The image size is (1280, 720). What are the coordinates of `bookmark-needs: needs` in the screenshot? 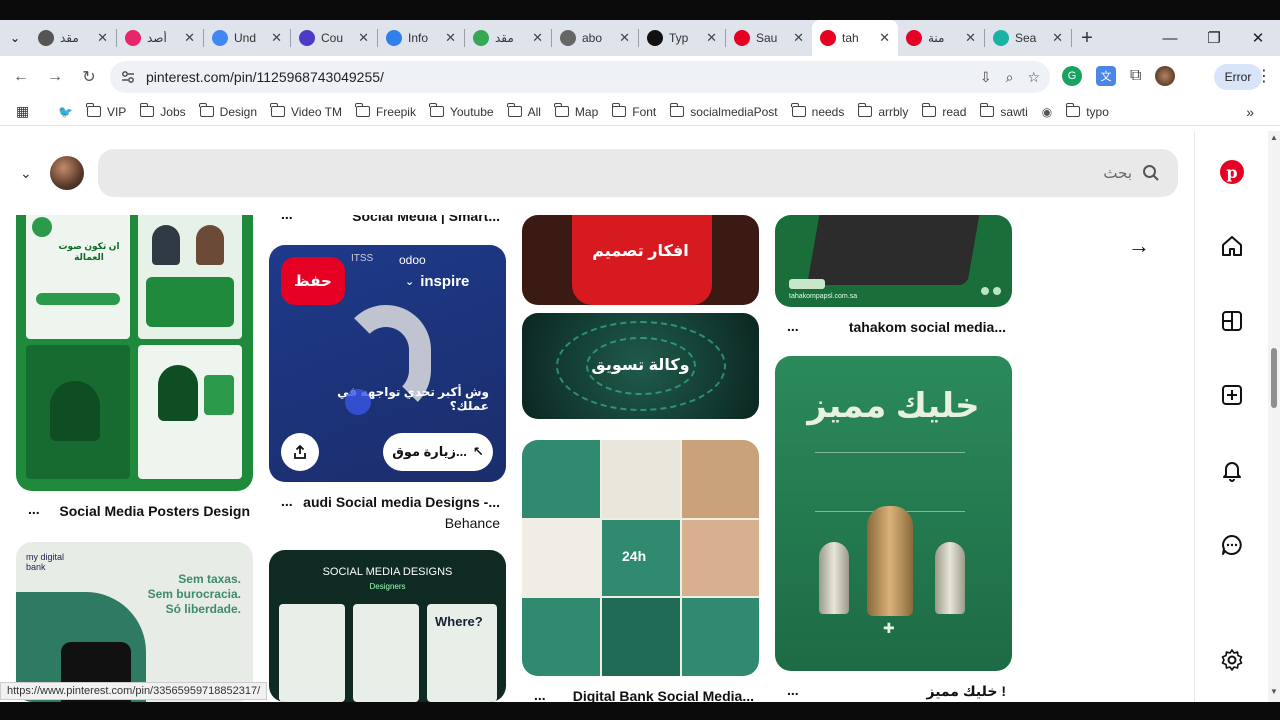 It's located at (817, 111).